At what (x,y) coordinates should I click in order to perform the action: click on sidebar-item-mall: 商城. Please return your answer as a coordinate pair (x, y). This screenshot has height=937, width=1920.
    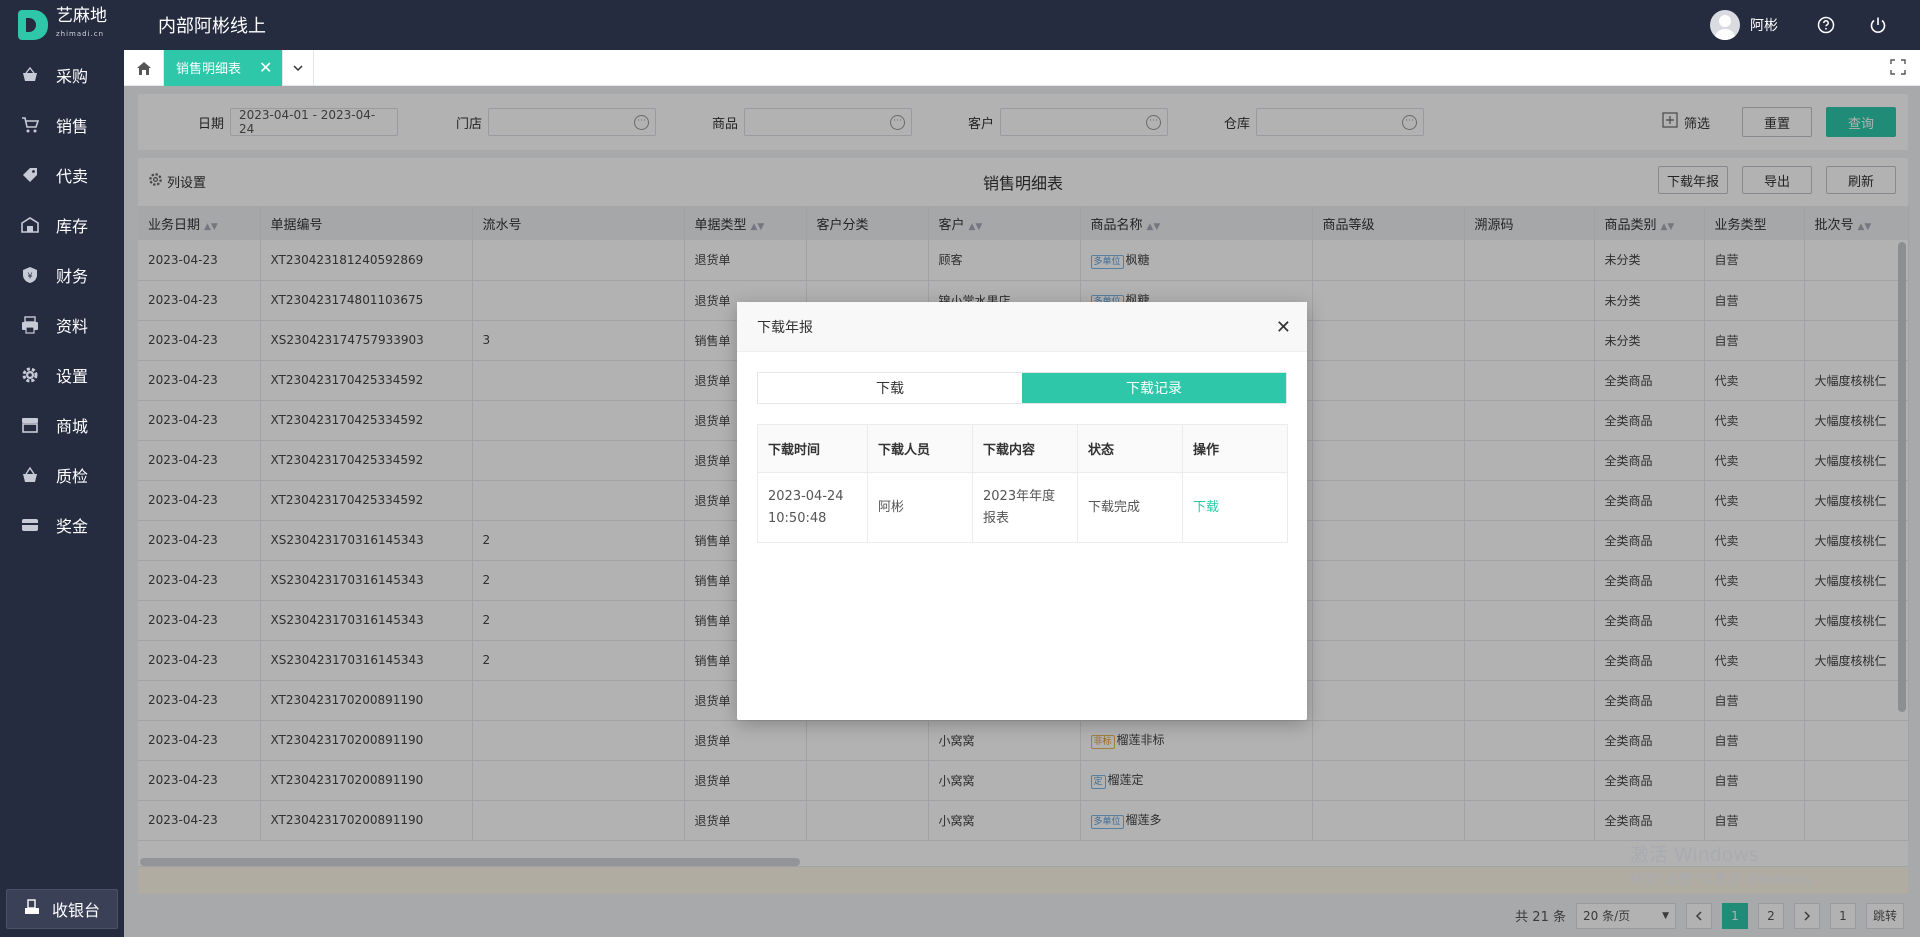
    Looking at the image, I should click on (62, 425).